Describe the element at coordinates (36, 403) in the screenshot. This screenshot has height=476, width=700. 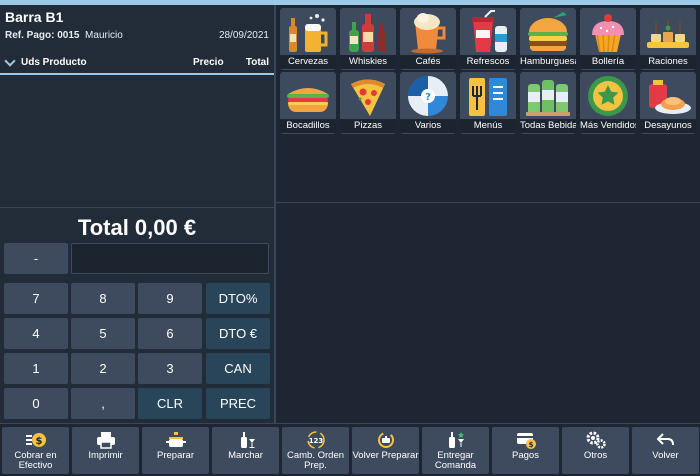
I see `key-0: 0` at that location.